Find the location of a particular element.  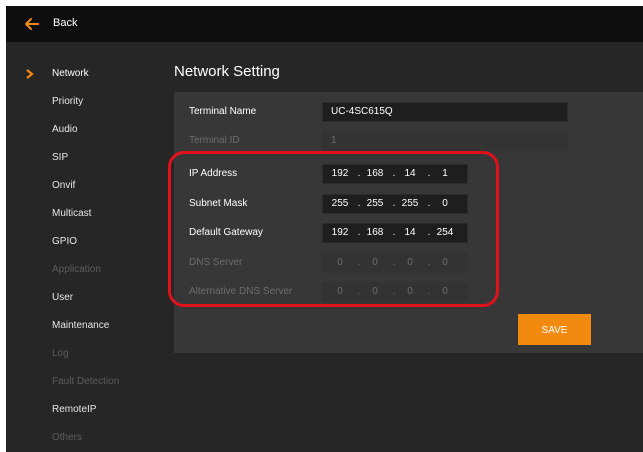

dns-octet-2: 0 is located at coordinates (375, 262).